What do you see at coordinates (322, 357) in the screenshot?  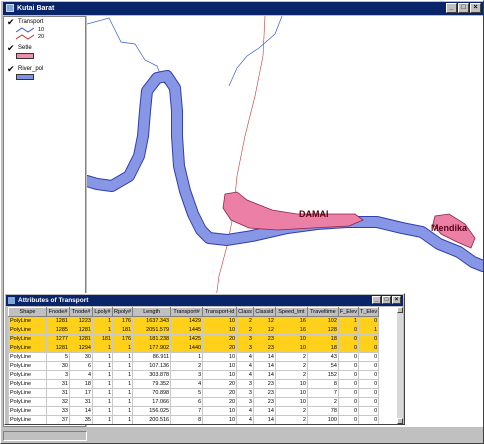 I see `table-cell: 43` at bounding box center [322, 357].